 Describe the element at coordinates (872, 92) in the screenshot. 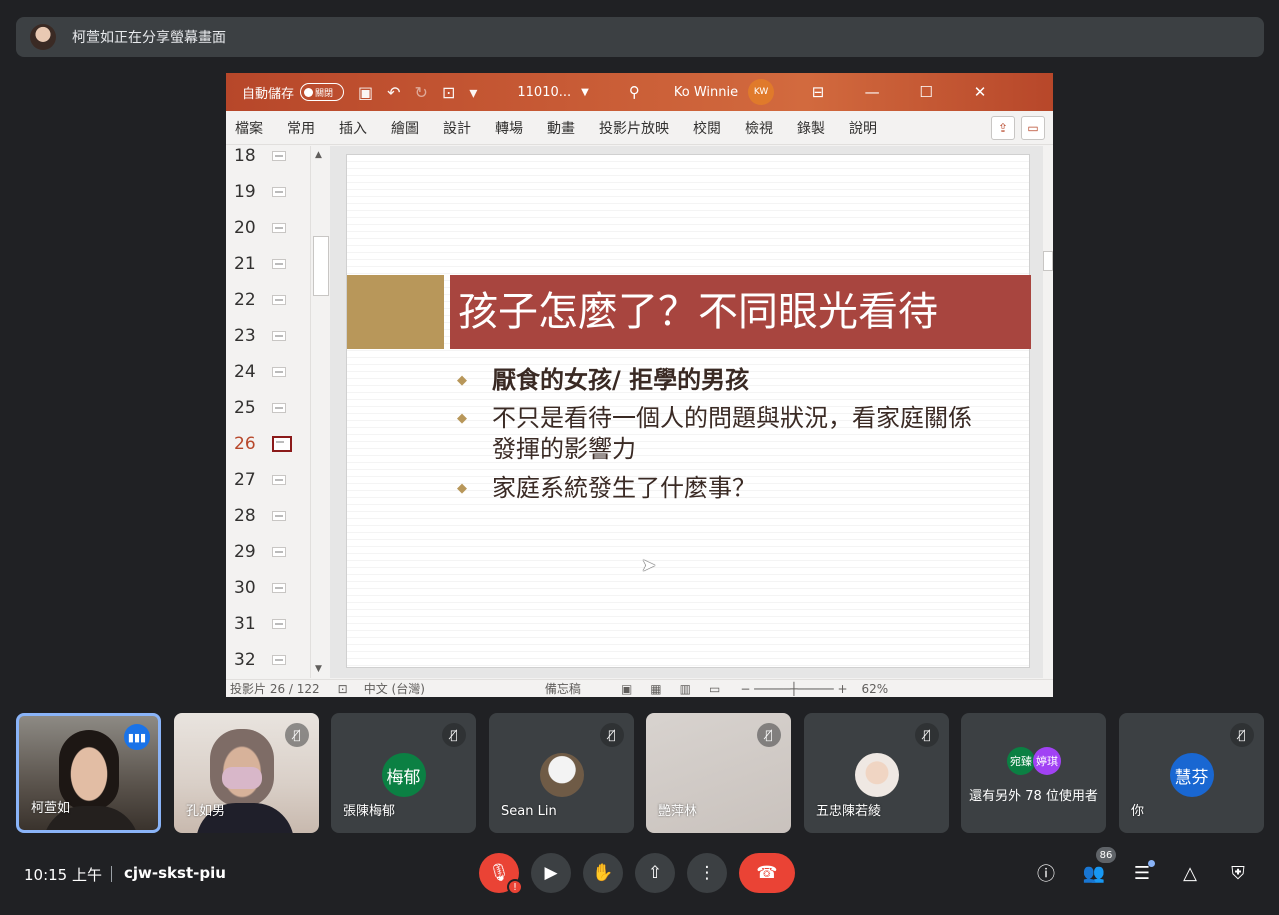

I see `minimize-icon: —` at that location.